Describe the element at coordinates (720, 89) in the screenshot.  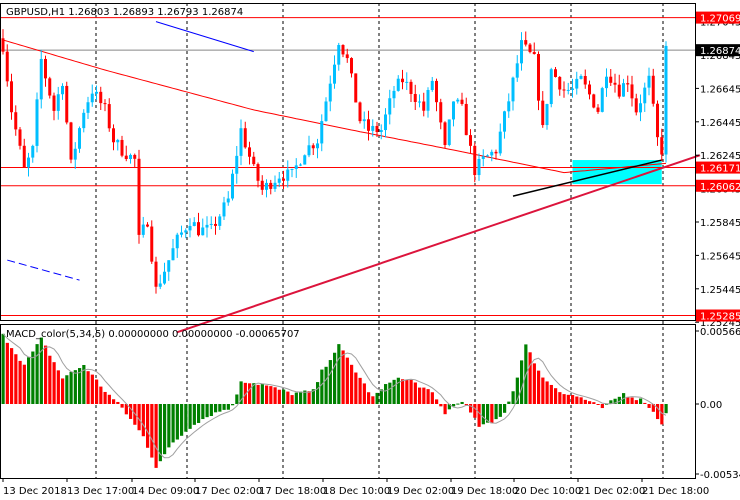
I see `price-tick-label: 1.26645` at that location.